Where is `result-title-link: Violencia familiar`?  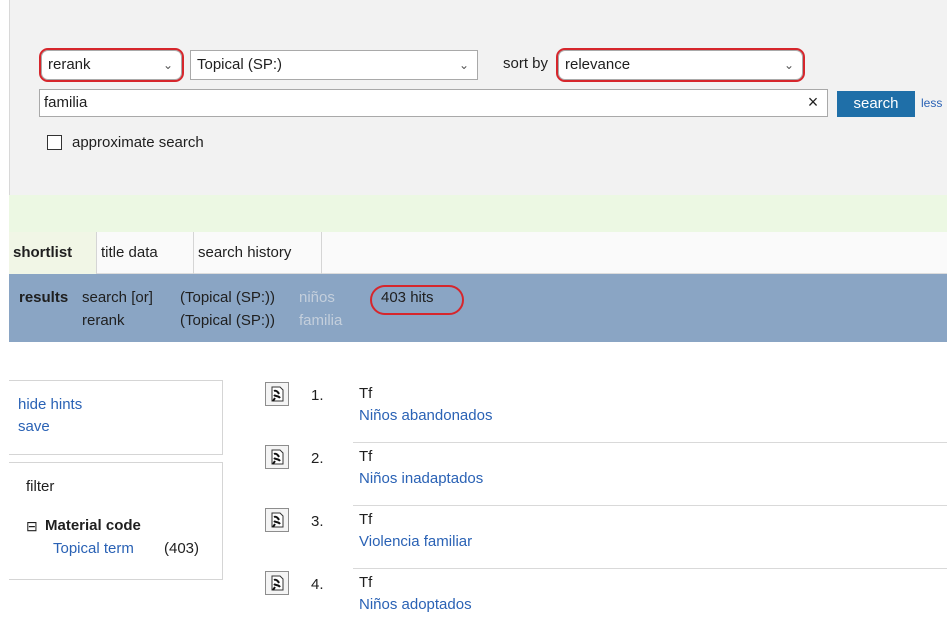 result-title-link: Violencia familiar is located at coordinates (415, 541).